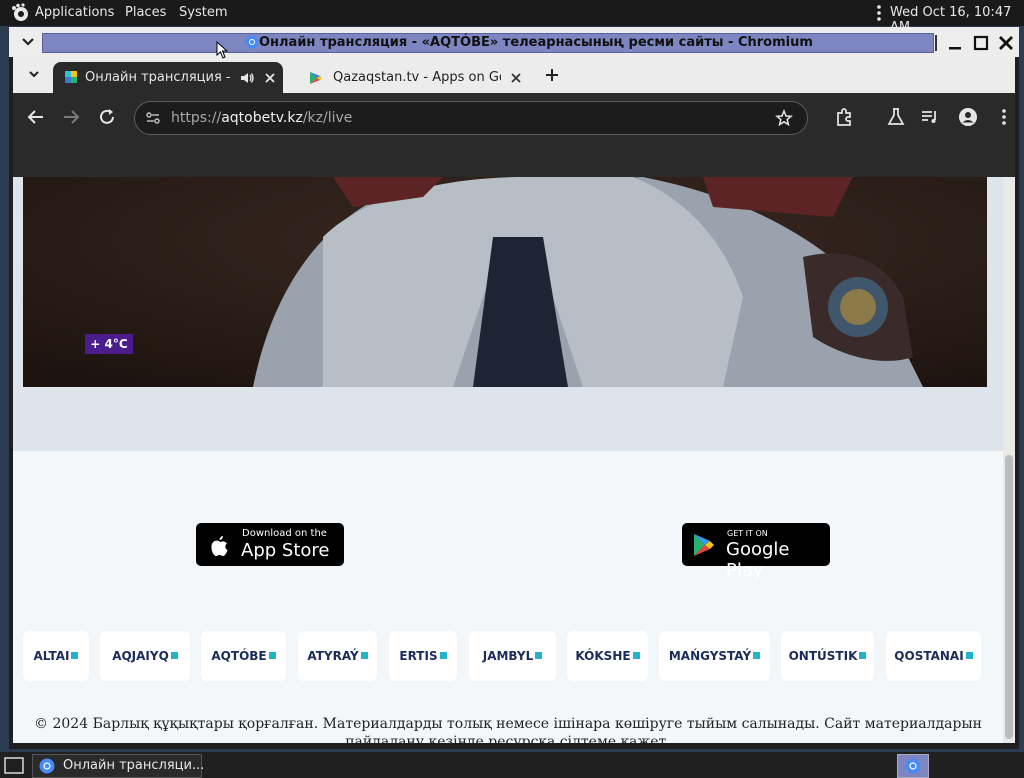  I want to click on minimize-icon, so click(955, 43).